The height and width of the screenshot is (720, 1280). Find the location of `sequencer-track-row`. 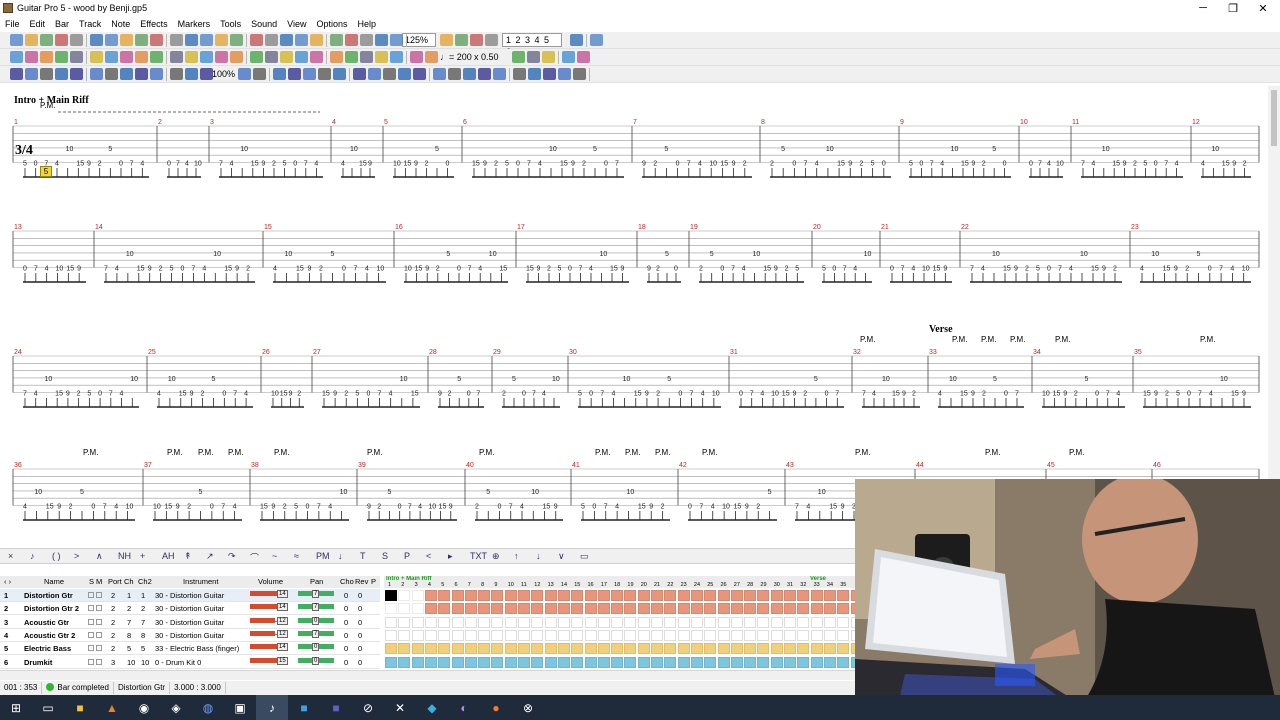

sequencer-track-row is located at coordinates (619, 662).